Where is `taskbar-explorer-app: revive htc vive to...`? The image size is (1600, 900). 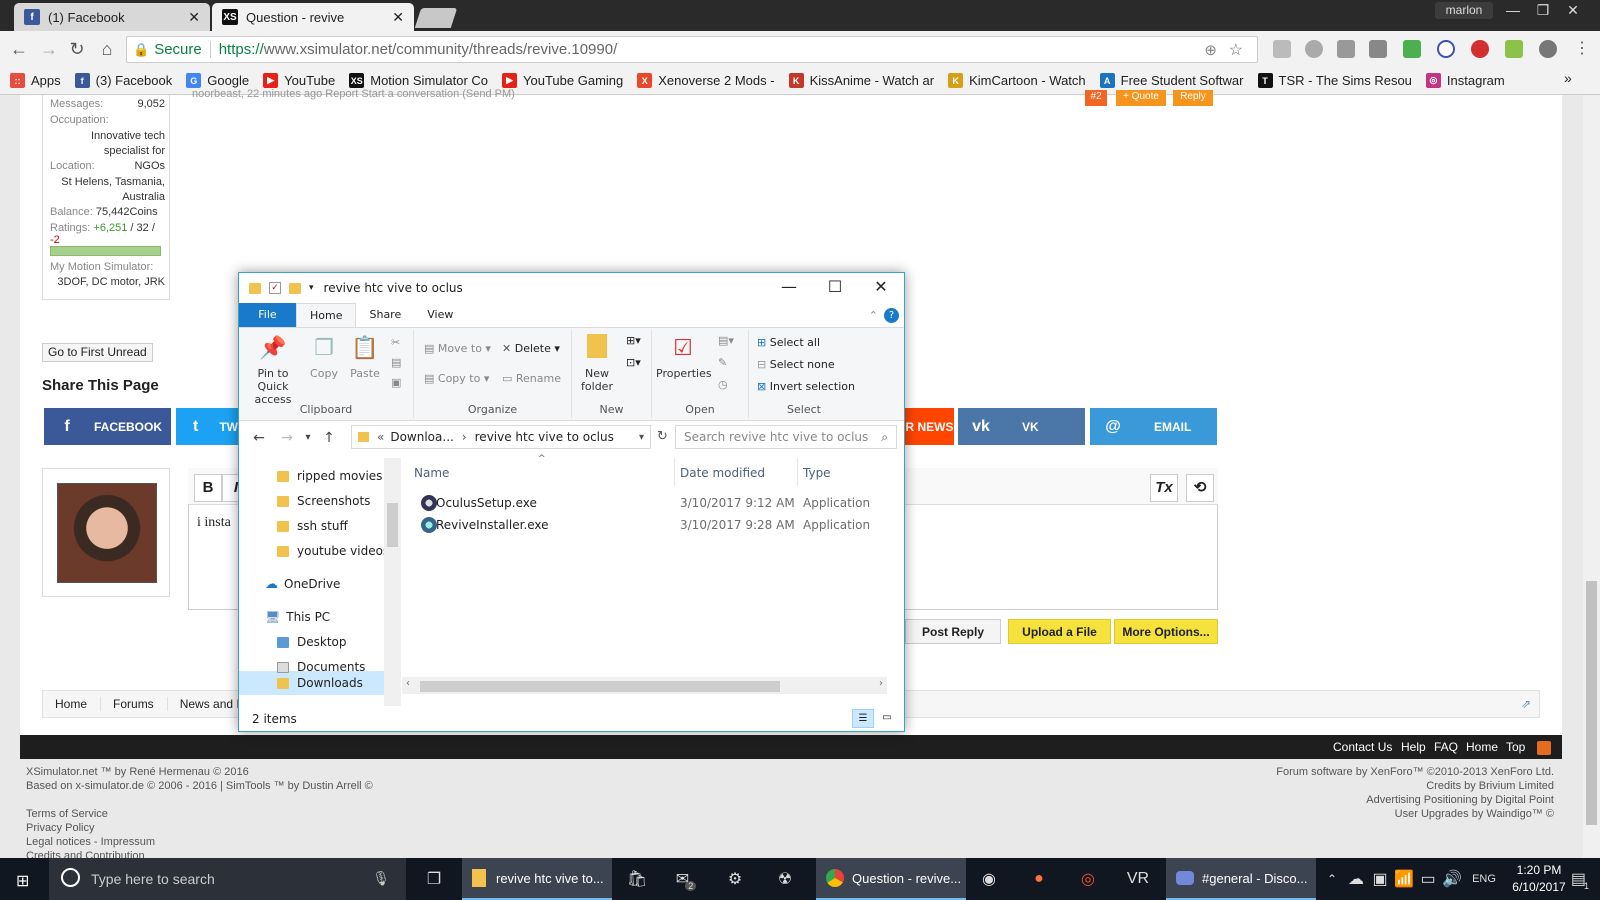 taskbar-explorer-app: revive htc vive to... is located at coordinates (537, 879).